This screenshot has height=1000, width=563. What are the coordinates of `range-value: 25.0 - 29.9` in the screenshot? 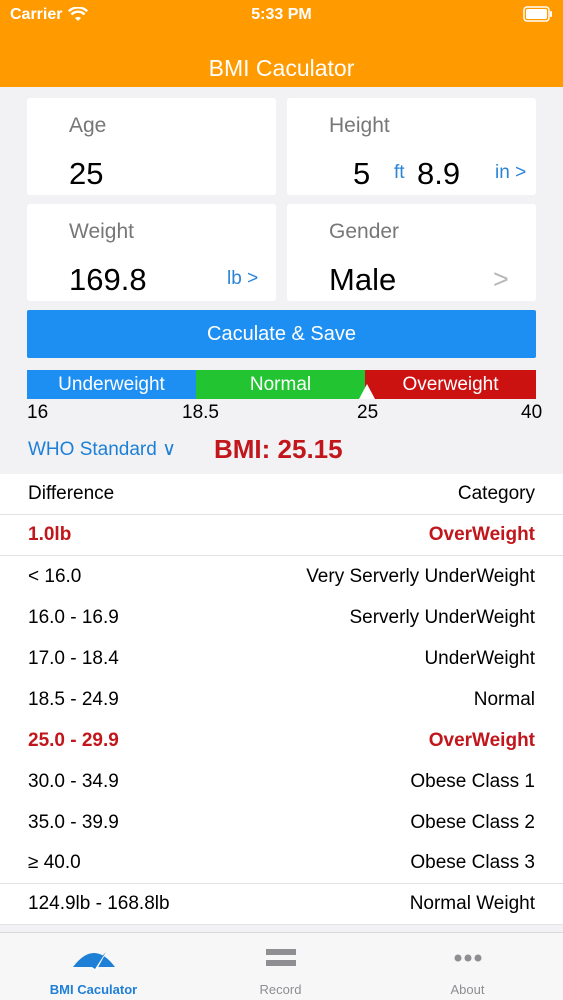 It's located at (73, 740).